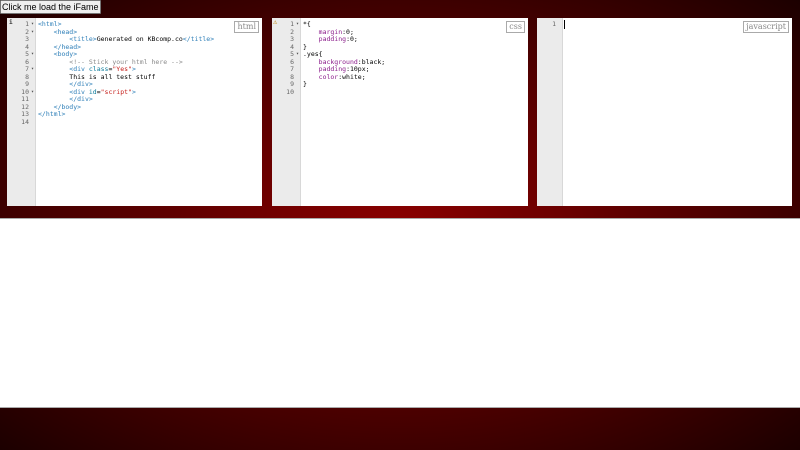 The height and width of the screenshot is (450, 800). I want to click on code-line: </html>, so click(52, 114).